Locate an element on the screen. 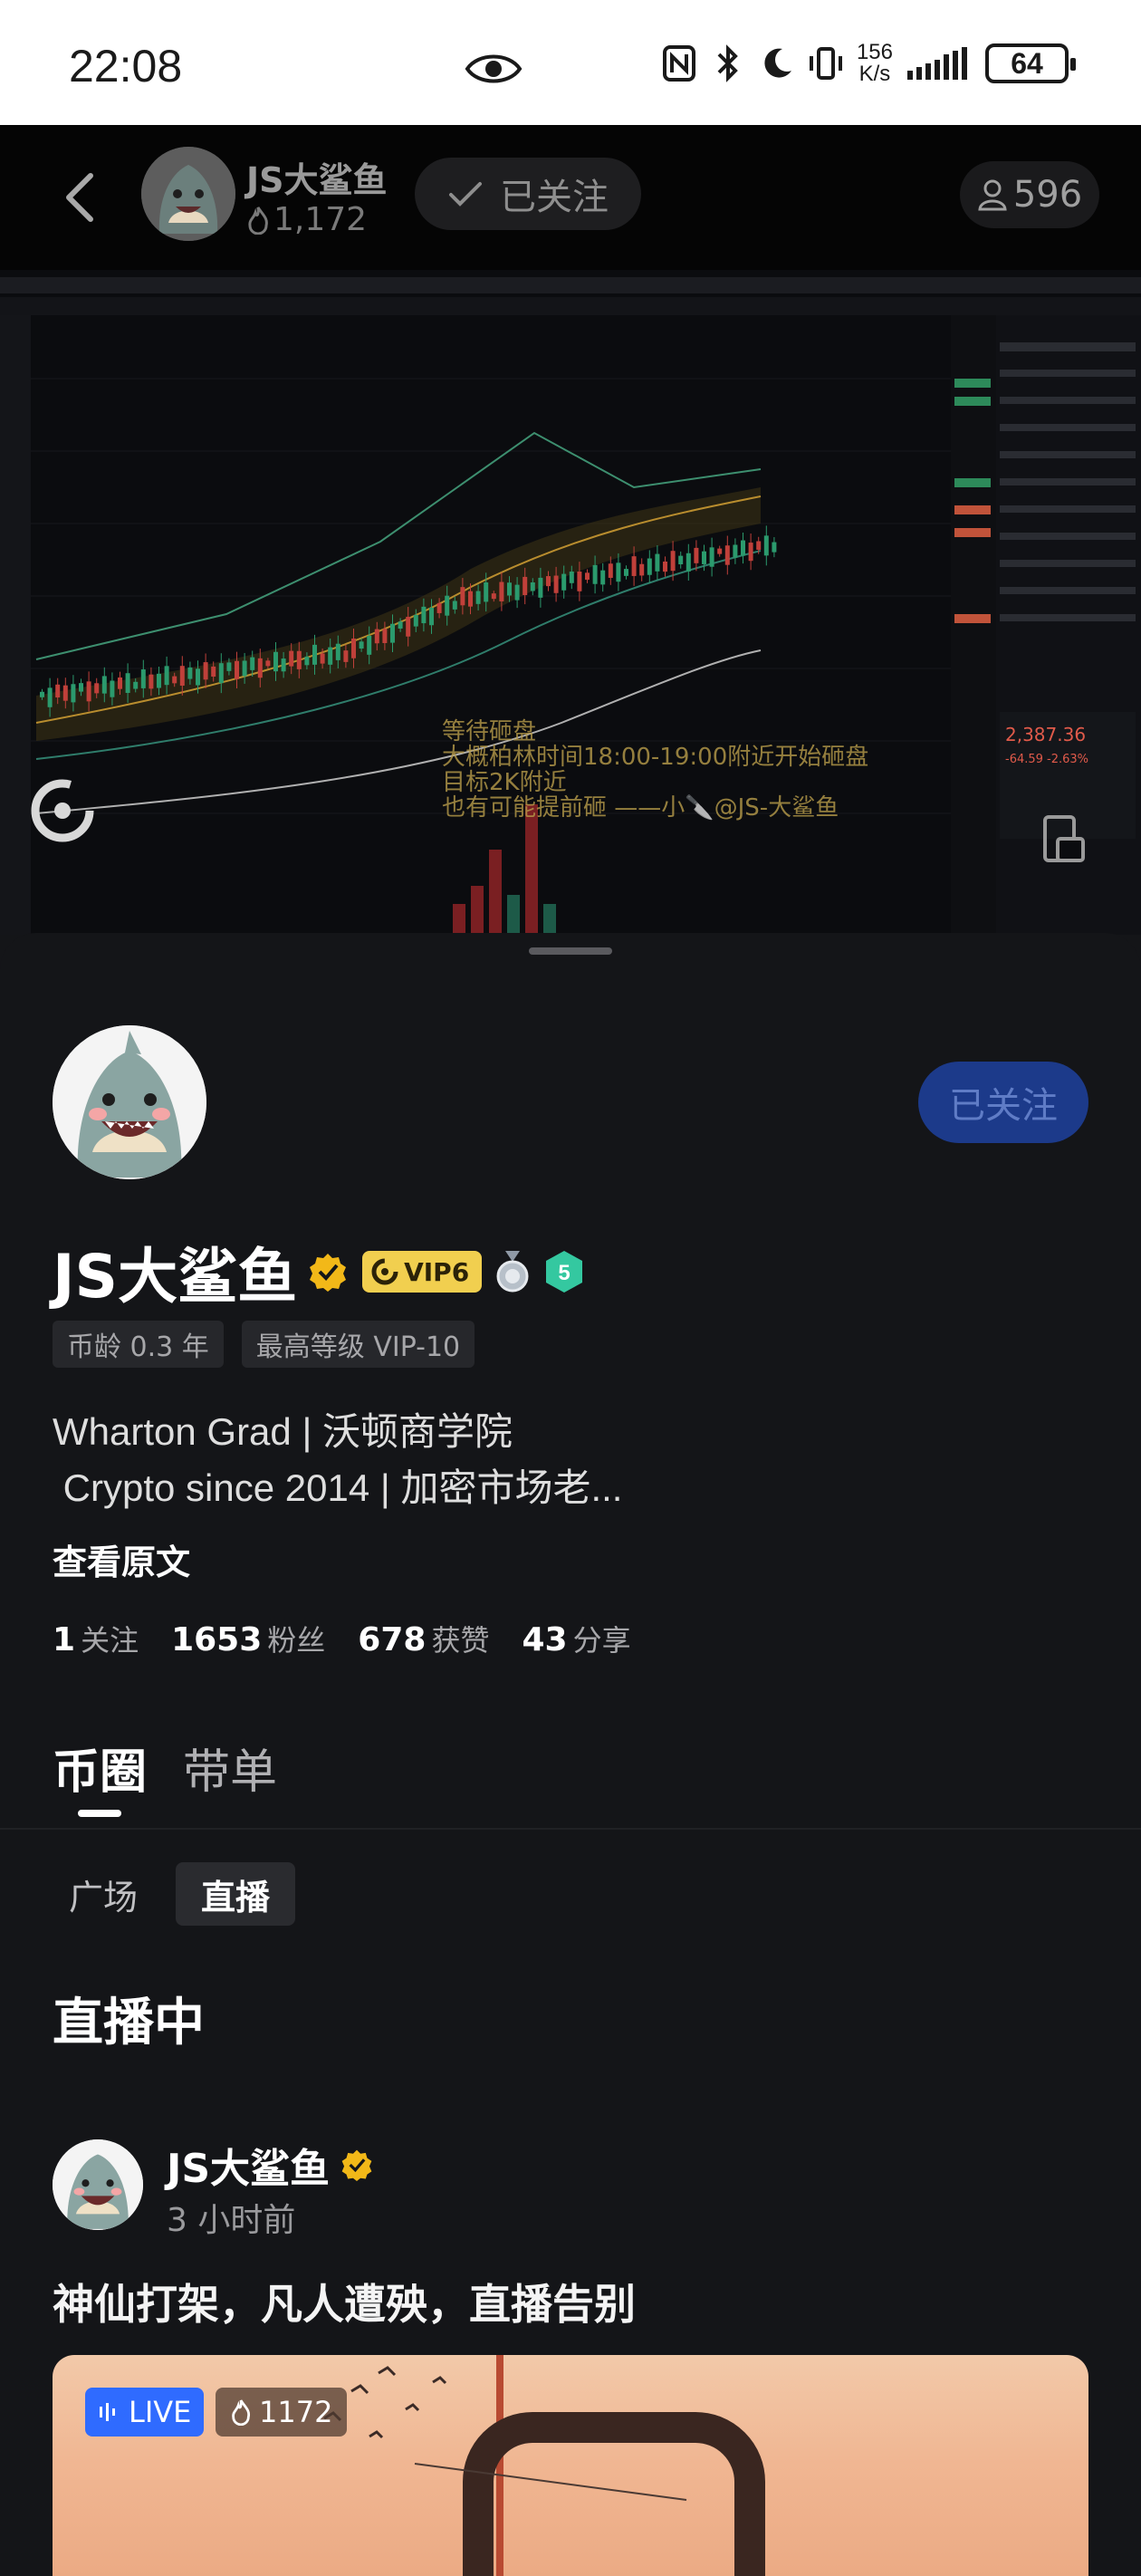 This screenshot has height=2576, width=1141. tab-coin-circle: 币圈 is located at coordinates (100, 1768).